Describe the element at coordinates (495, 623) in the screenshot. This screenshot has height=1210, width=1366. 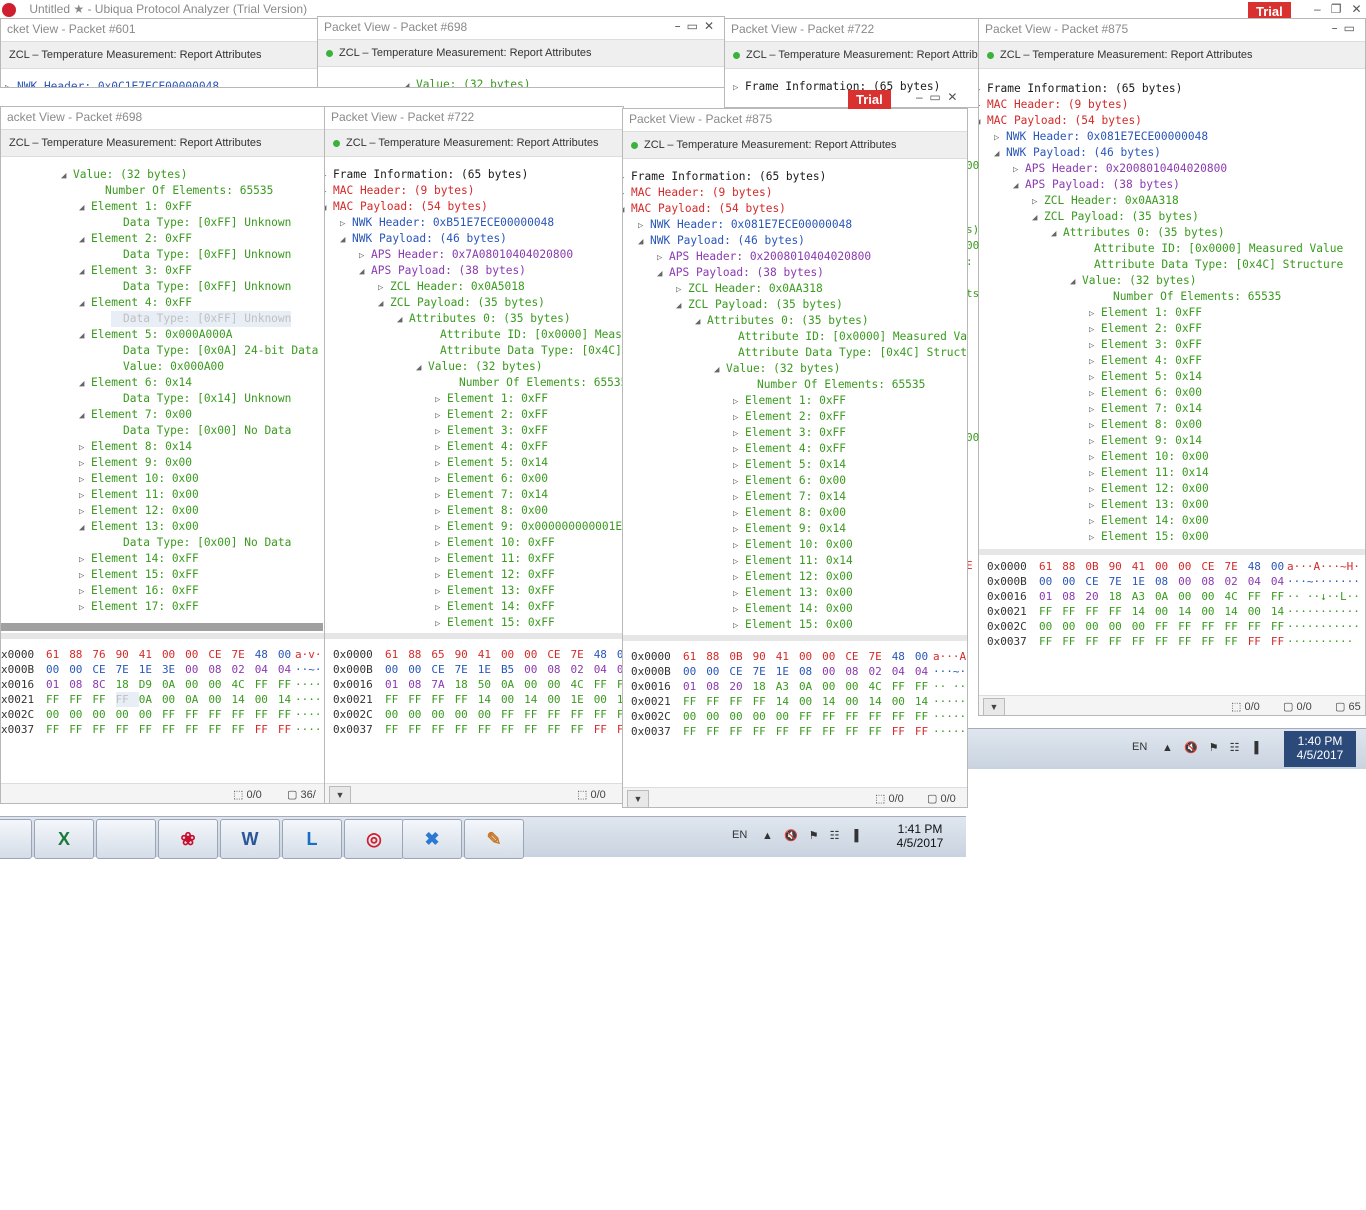
I see `tree-node: ▷ Element 15: 0xFF` at that location.